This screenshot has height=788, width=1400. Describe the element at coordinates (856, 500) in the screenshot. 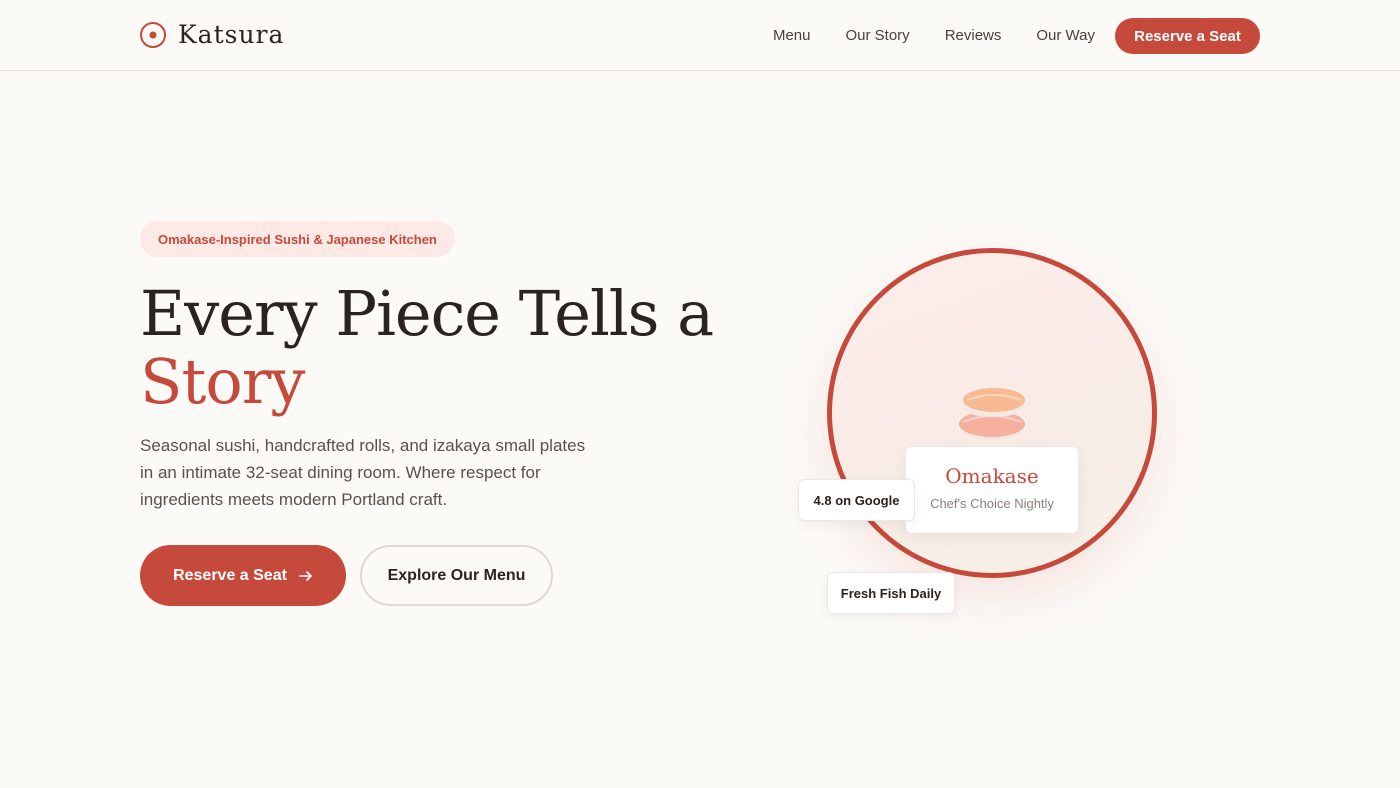

I see `google-rating-chip: 4.8 on Google` at that location.